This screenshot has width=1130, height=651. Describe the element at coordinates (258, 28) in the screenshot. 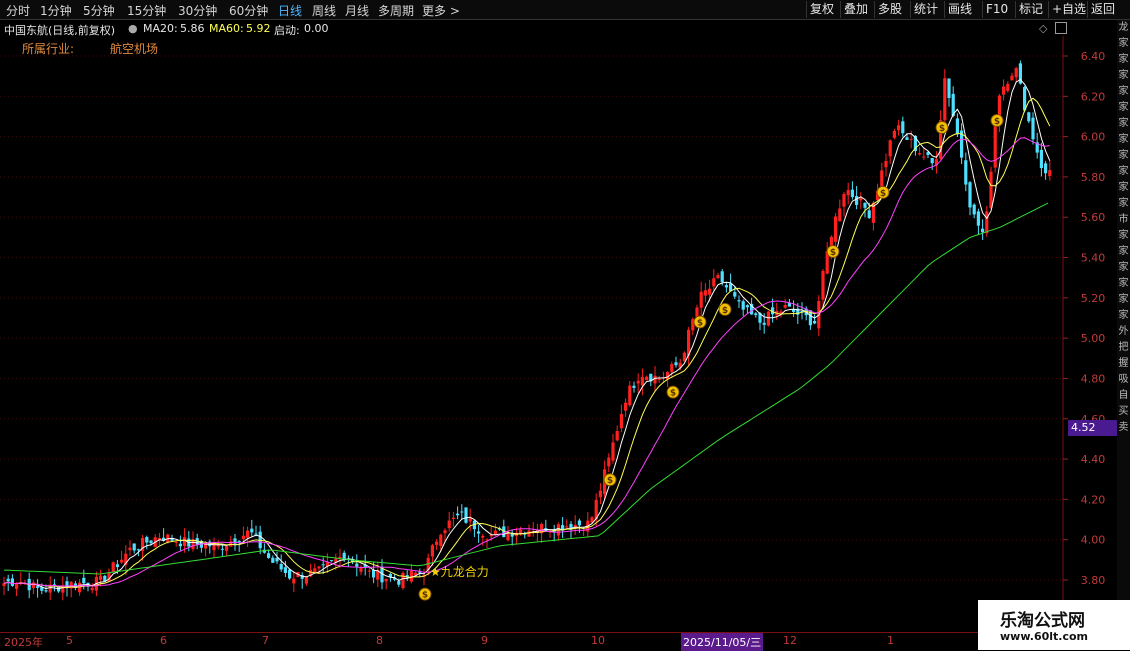

I see `ma60-value: 5.92` at that location.